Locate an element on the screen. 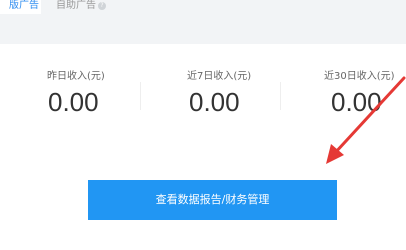 The height and width of the screenshot is (250, 406). tab-self-service-ads: 自助广告? is located at coordinates (81, 7).